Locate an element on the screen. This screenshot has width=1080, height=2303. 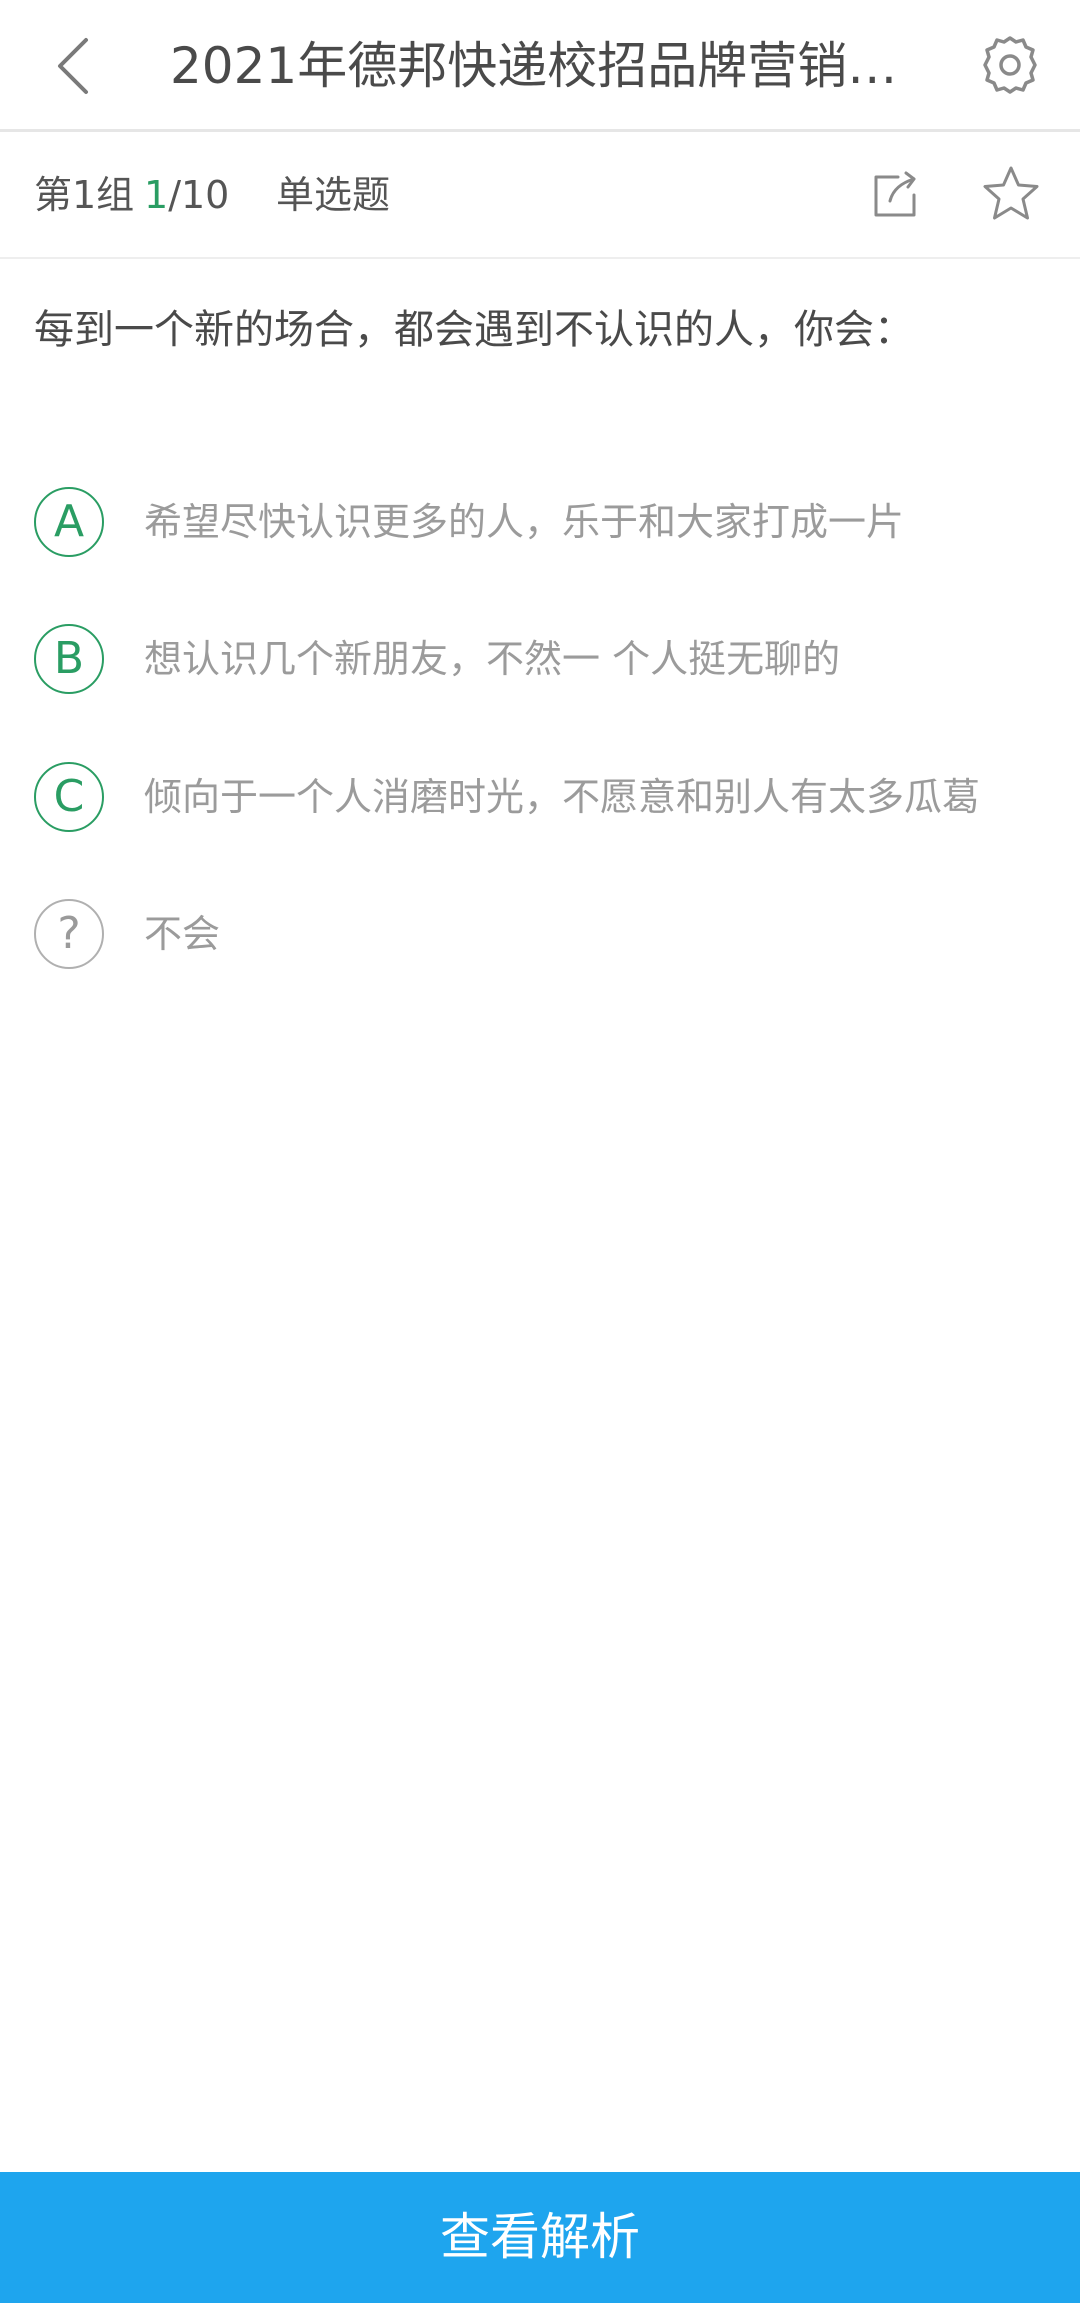
option-badge: B is located at coordinates (69, 659).